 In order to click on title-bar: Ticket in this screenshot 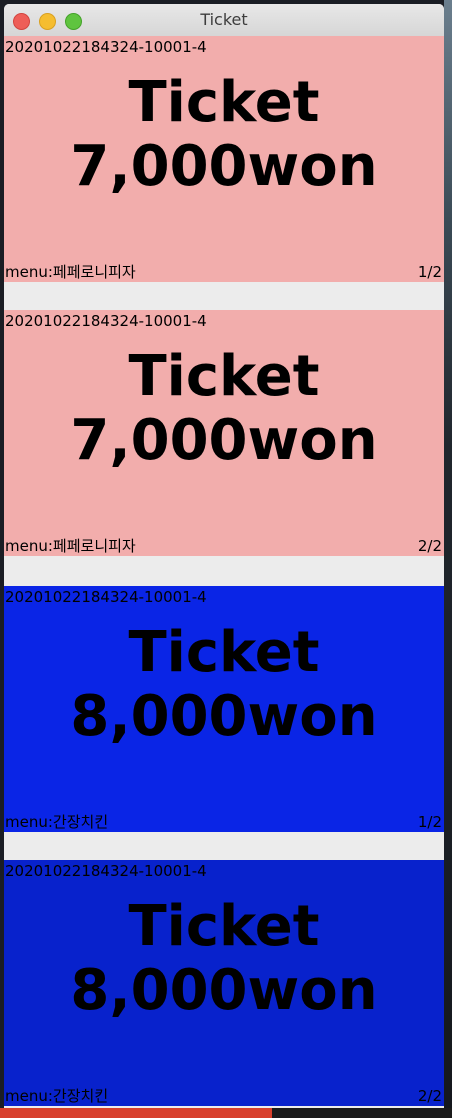, I will do `click(224, 20)`.